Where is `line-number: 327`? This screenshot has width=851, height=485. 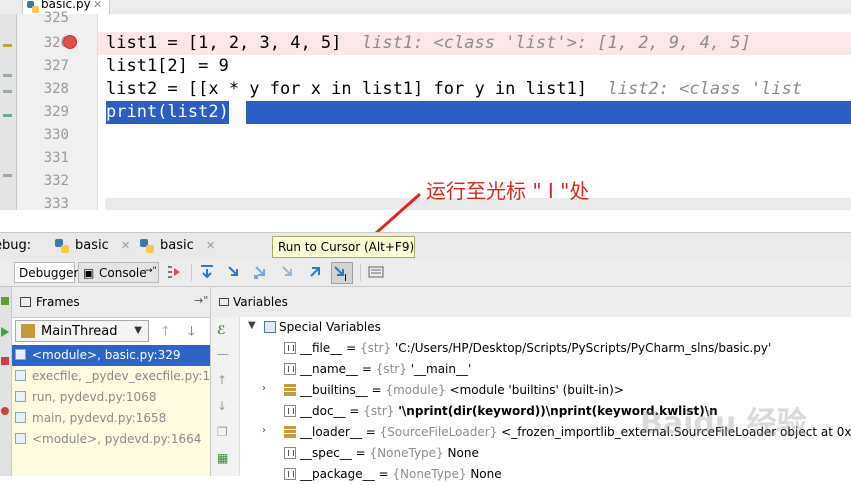
line-number: 327 is located at coordinates (56, 66).